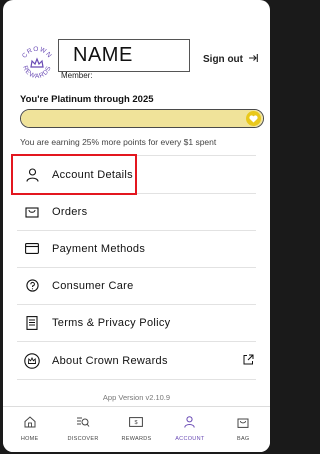 This screenshot has width=320, height=454. What do you see at coordinates (136, 174) in the screenshot?
I see `menu-item-account-details: Account Details` at bounding box center [136, 174].